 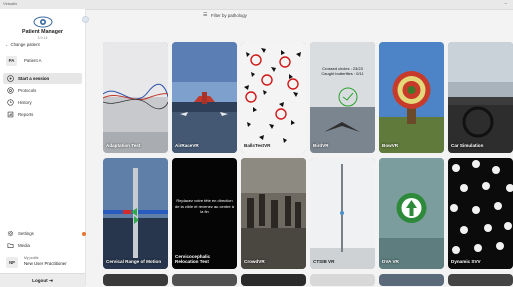 What do you see at coordinates (10, 78) in the screenshot?
I see `play-icon` at bounding box center [10, 78].